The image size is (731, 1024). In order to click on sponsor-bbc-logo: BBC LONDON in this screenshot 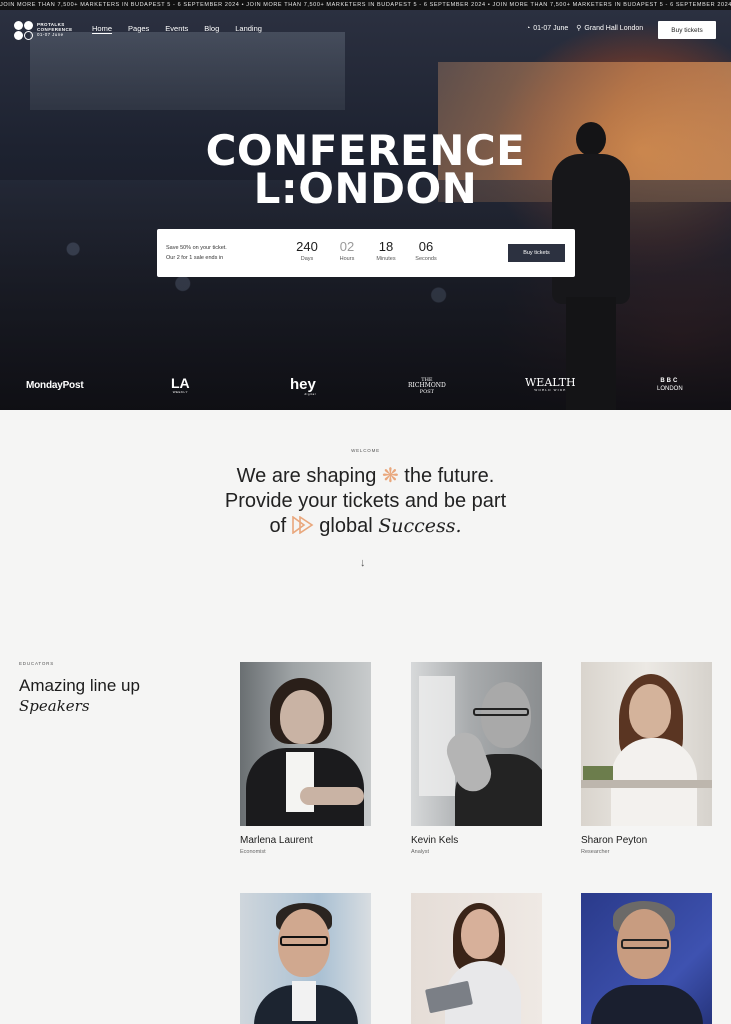, I will do `click(670, 385)`.